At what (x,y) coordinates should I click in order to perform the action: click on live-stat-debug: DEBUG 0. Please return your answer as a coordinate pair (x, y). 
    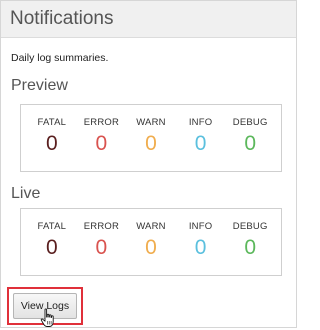
    Looking at the image, I should click on (250, 242).